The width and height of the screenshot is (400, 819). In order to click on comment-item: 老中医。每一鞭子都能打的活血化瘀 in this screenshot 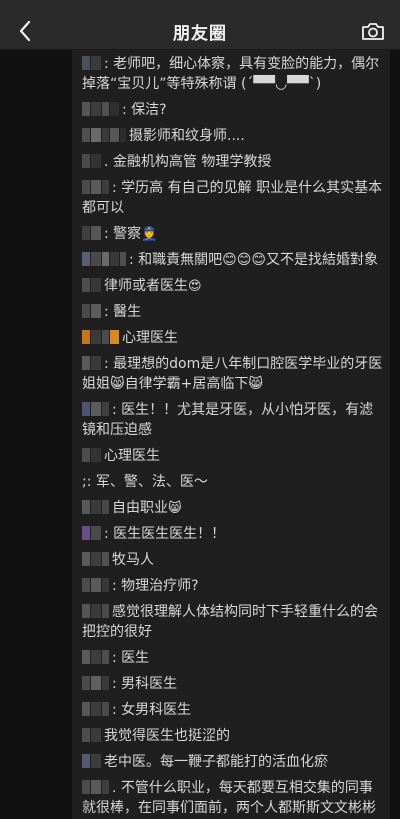, I will do `click(236, 762)`.